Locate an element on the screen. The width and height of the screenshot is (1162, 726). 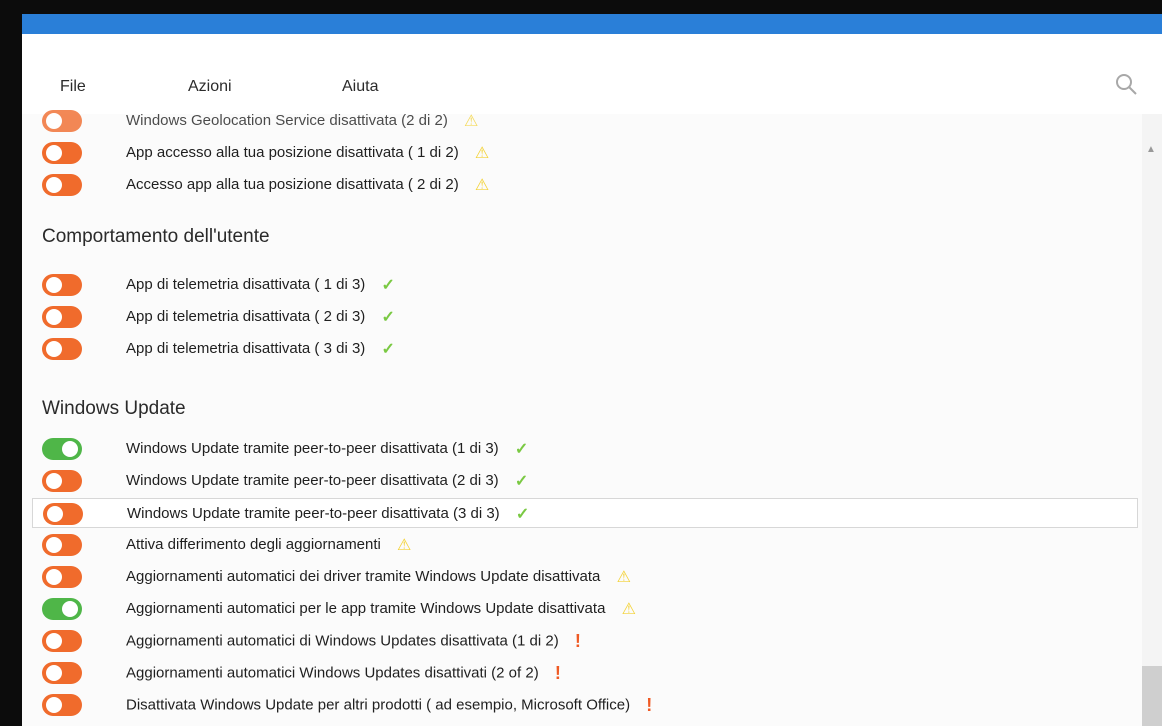
scroll-up-arrow-icon: ▲ is located at coordinates (1151, 149).